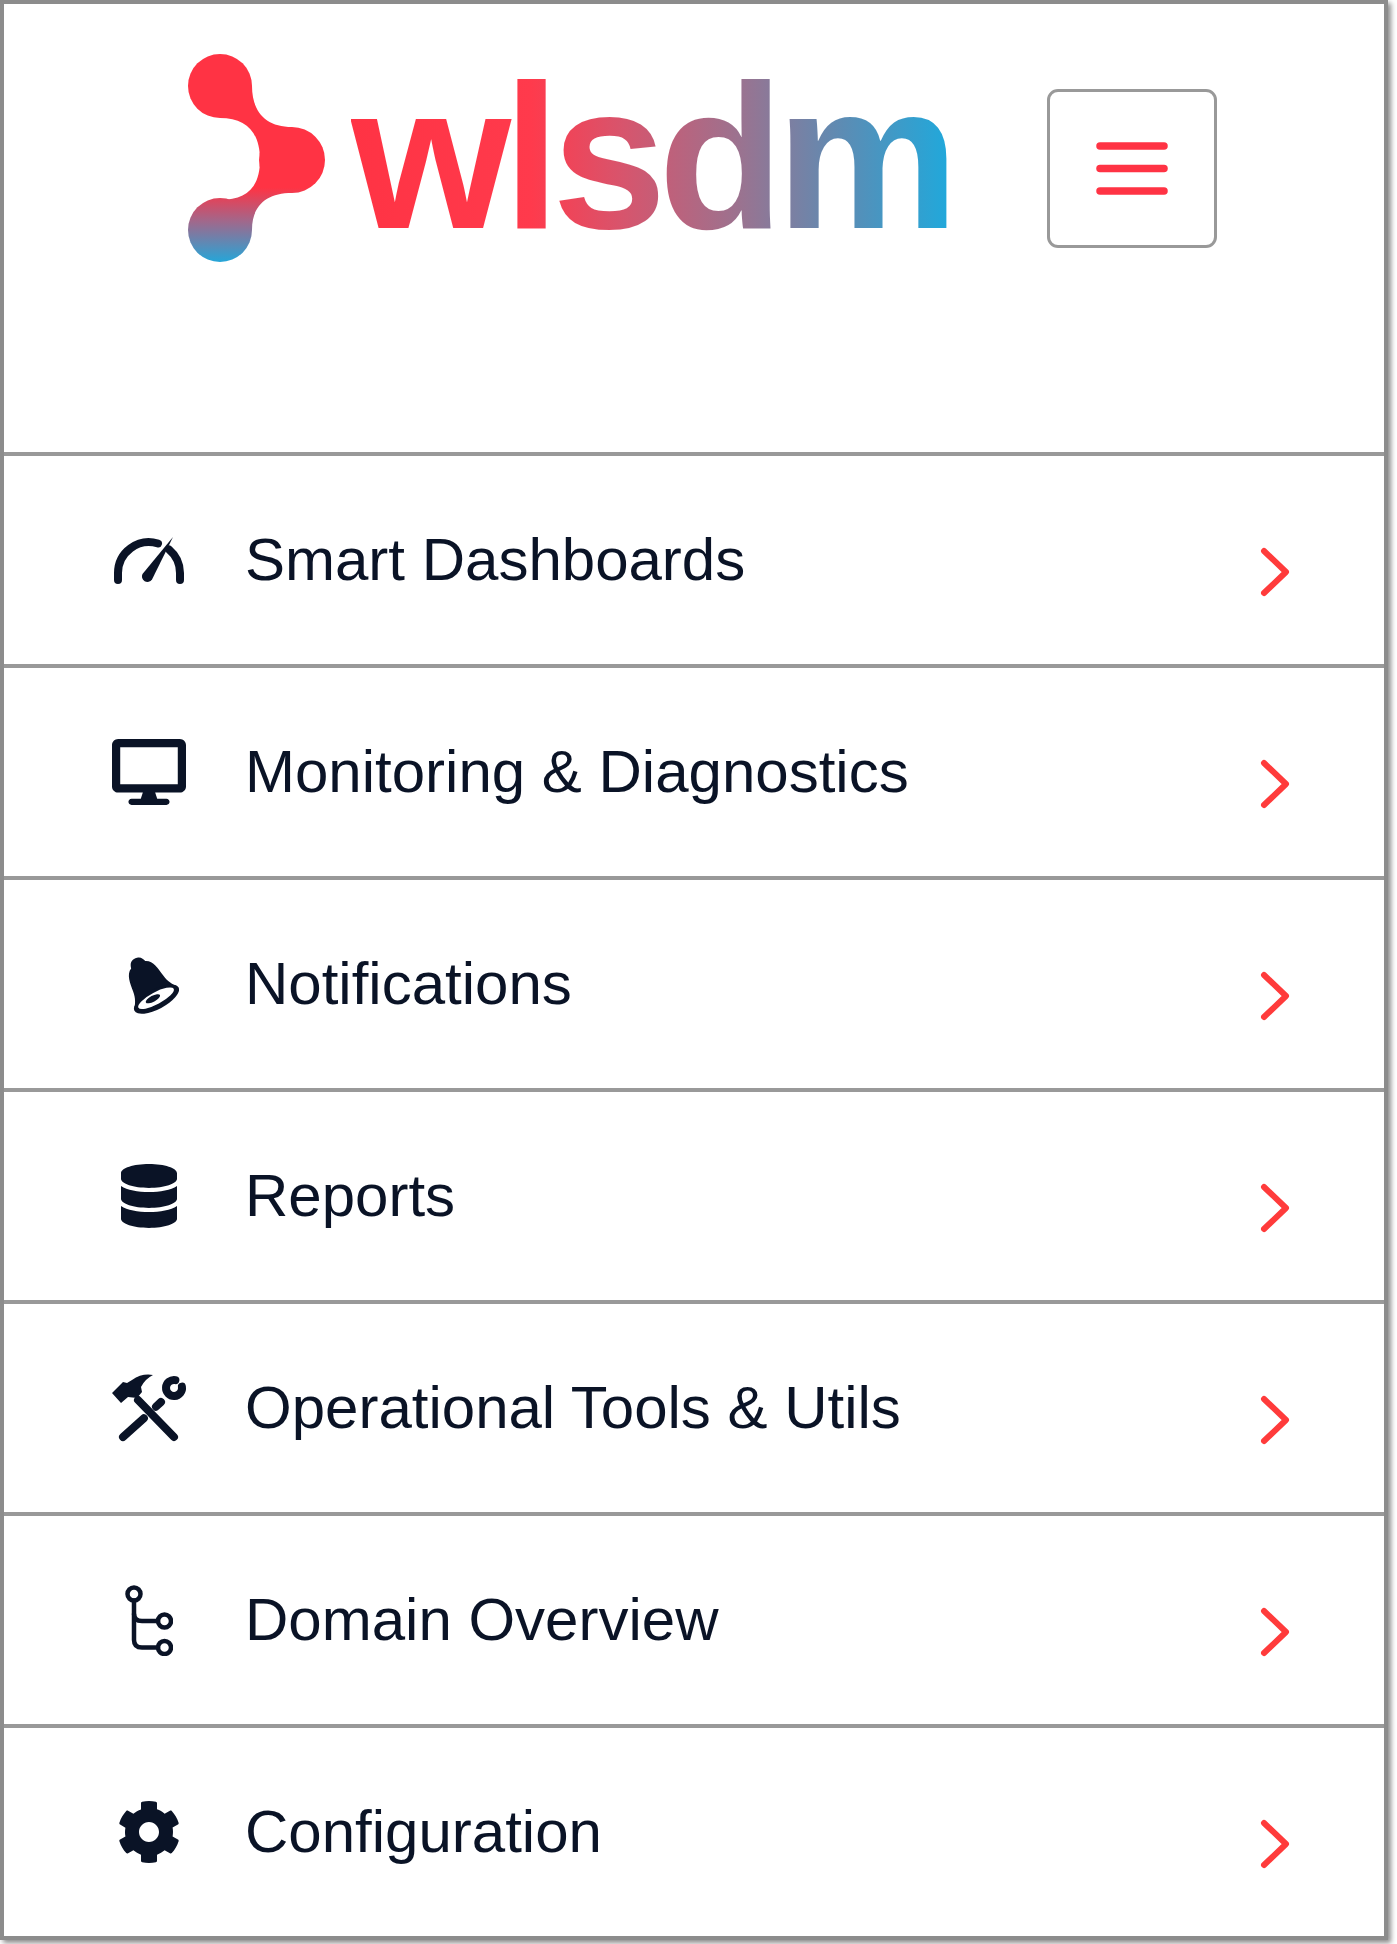 The height and width of the screenshot is (1944, 1397). Describe the element at coordinates (694, 982) in the screenshot. I see `menu-item: Notifications` at that location.